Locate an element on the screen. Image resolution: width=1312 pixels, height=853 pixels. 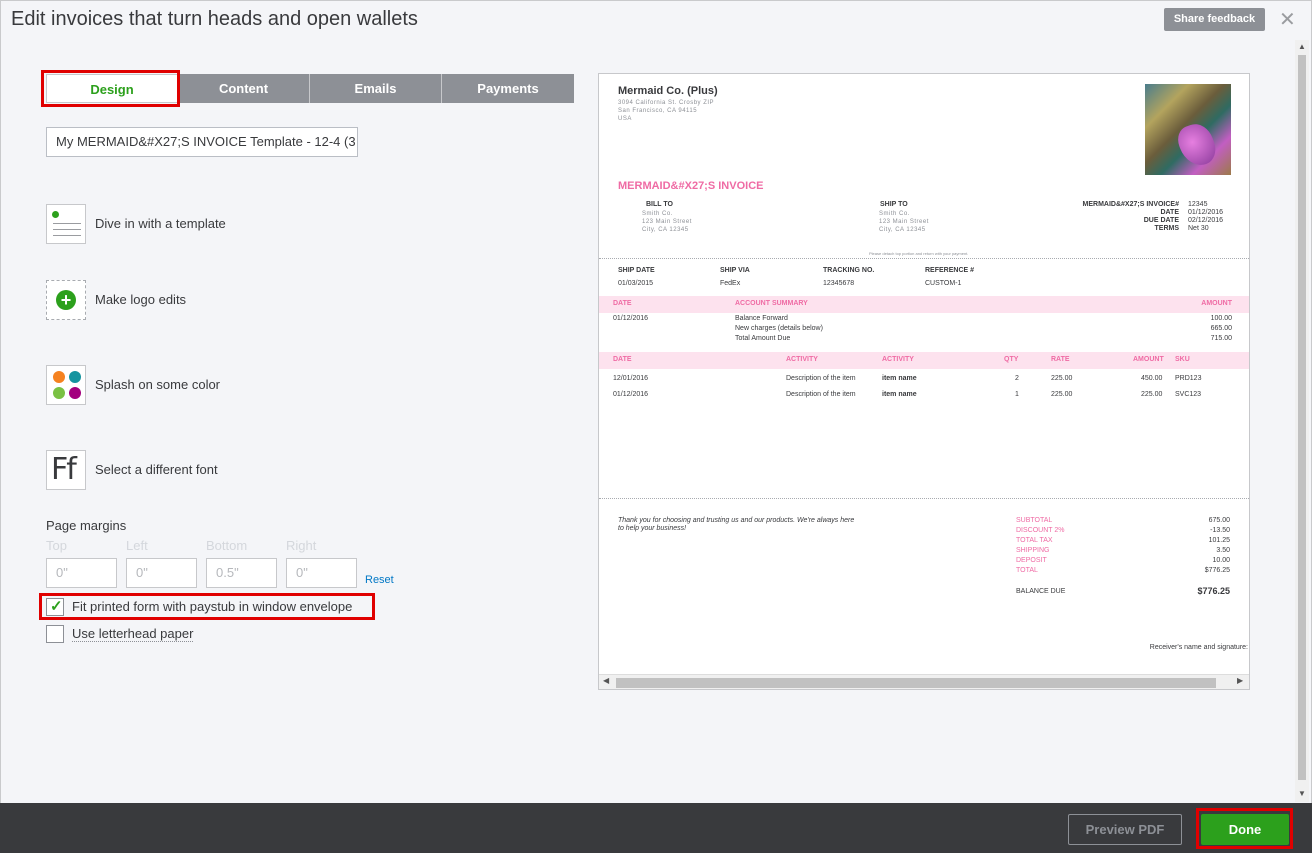
scroll-right-icon: ▶ is located at coordinates (1240, 680).